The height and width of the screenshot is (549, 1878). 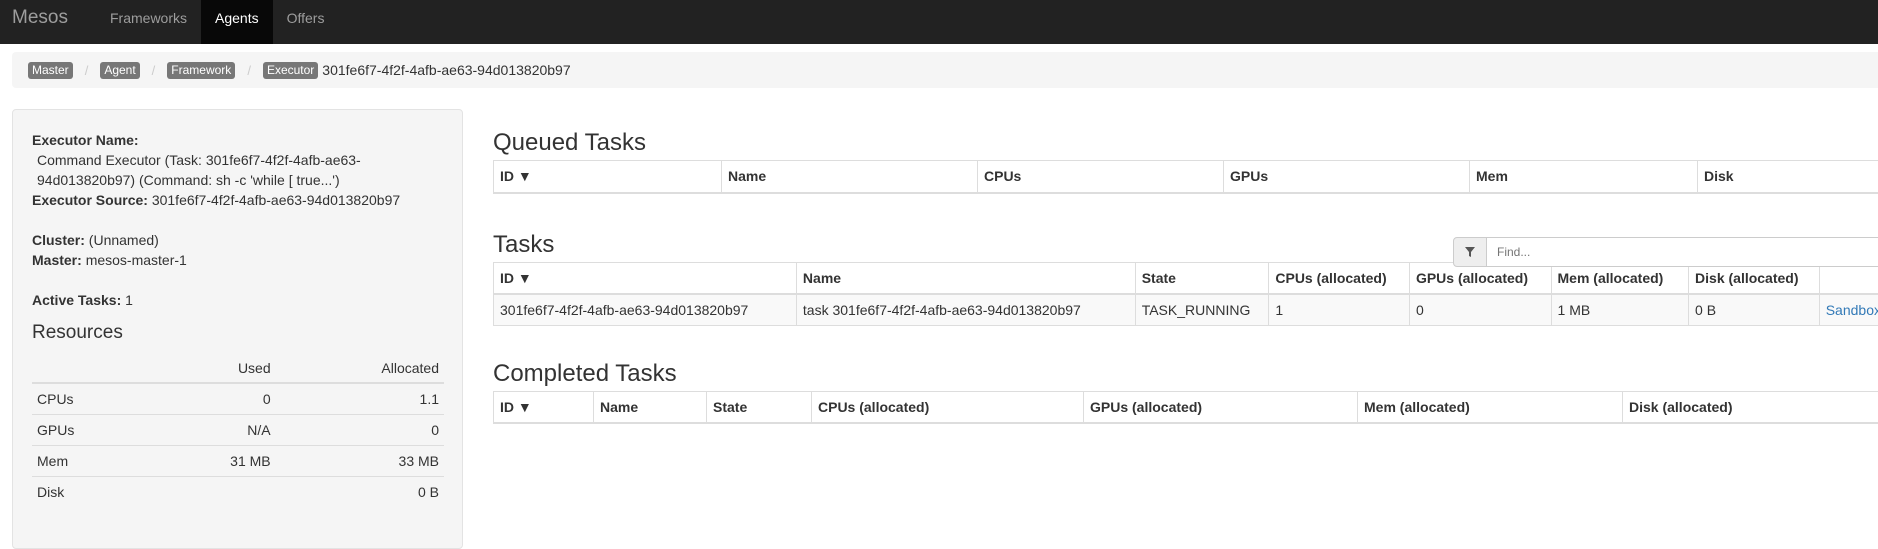 What do you see at coordinates (939, 22) in the screenshot?
I see `top-navbar: Mesos Frameworks Agents Offers` at bounding box center [939, 22].